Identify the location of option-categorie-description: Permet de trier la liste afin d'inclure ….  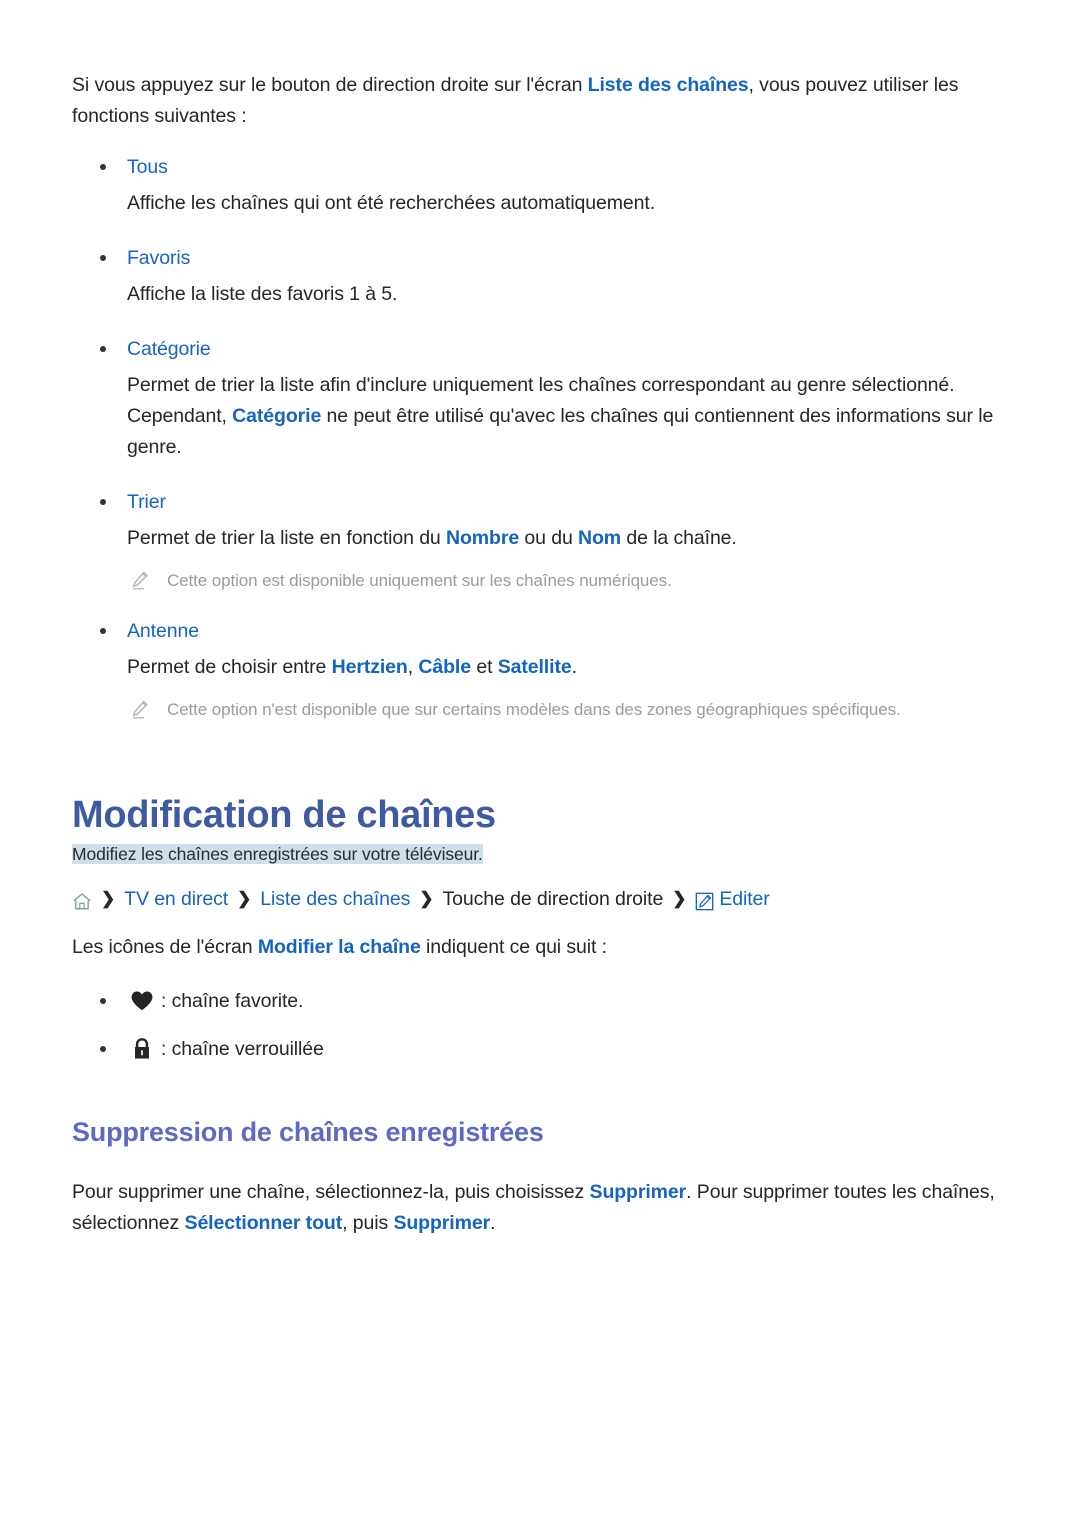
(540, 416).